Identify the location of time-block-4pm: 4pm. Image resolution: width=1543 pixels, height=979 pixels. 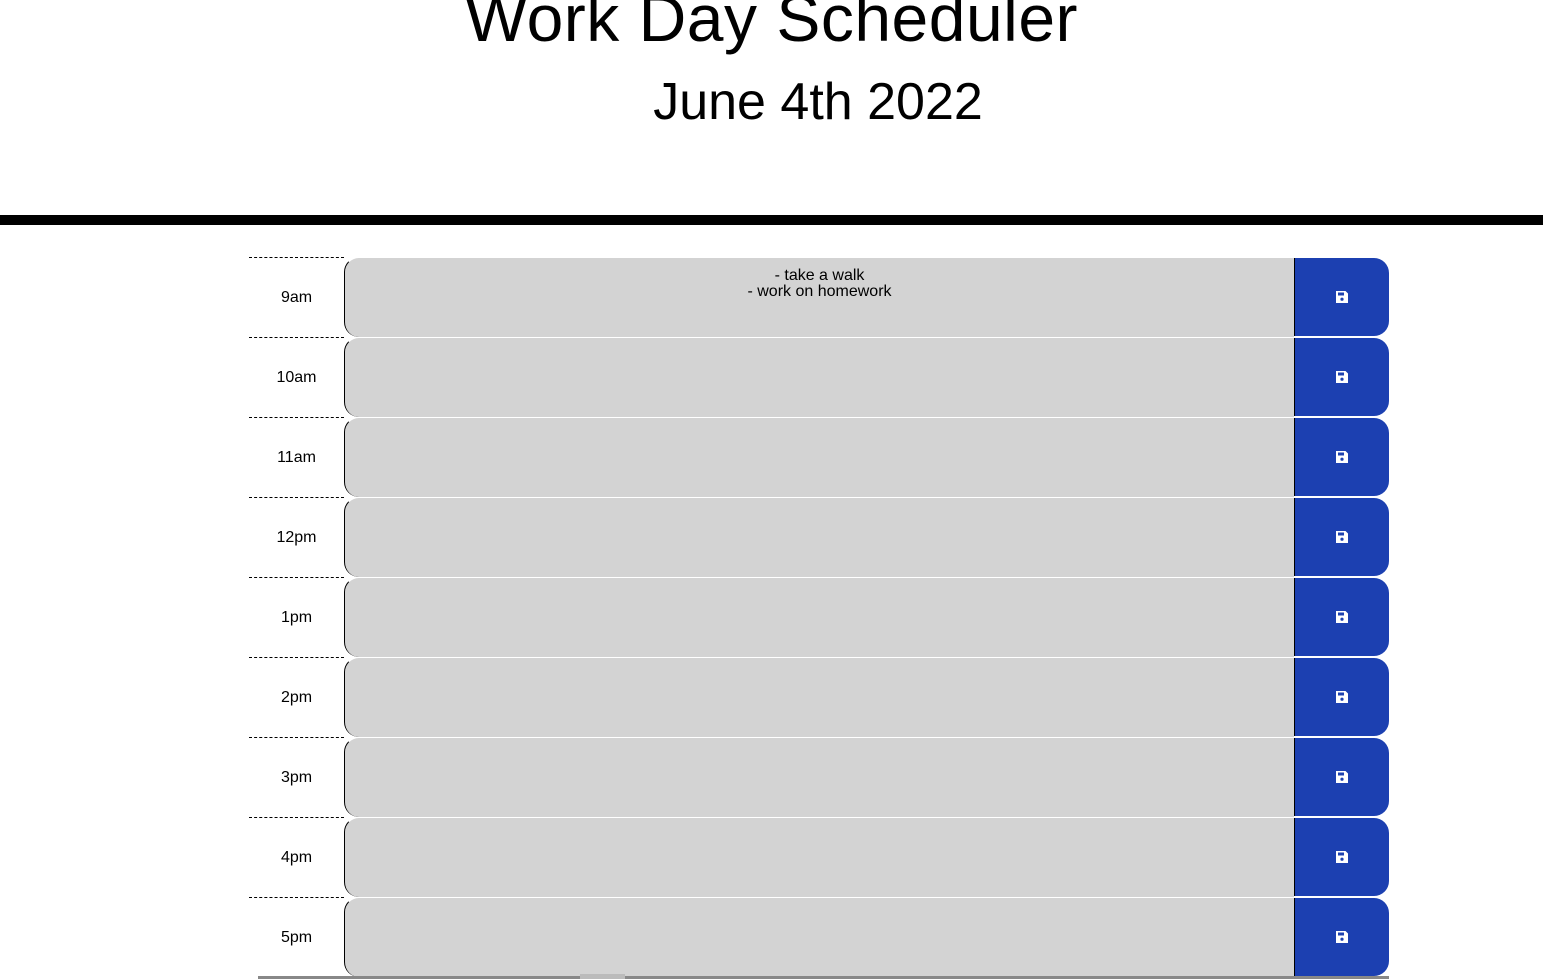
(819, 857).